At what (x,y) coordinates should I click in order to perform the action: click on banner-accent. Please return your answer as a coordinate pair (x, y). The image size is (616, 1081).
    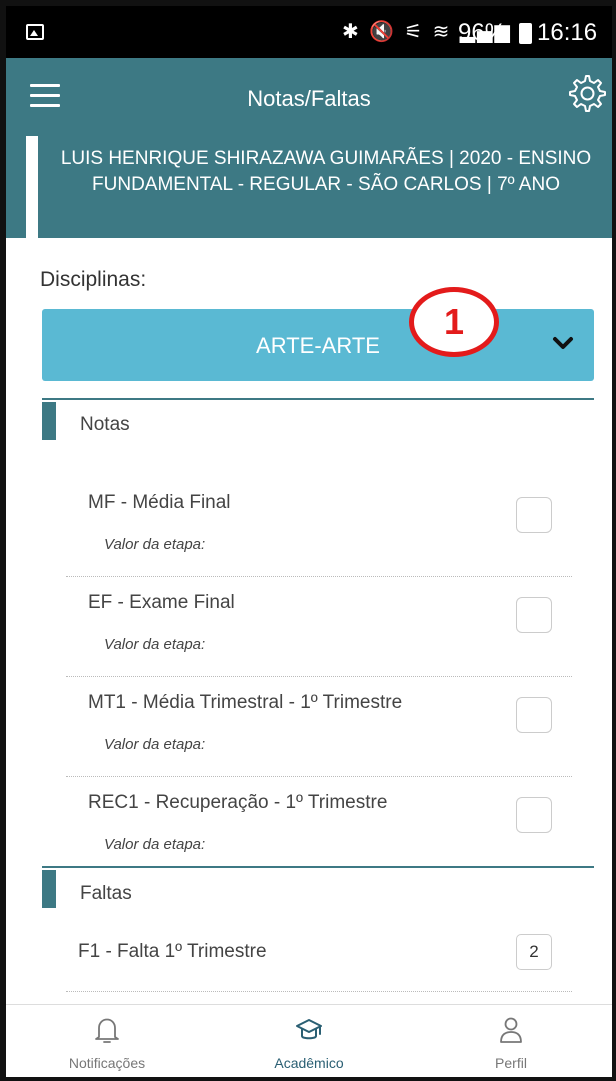
    Looking at the image, I should click on (32, 187).